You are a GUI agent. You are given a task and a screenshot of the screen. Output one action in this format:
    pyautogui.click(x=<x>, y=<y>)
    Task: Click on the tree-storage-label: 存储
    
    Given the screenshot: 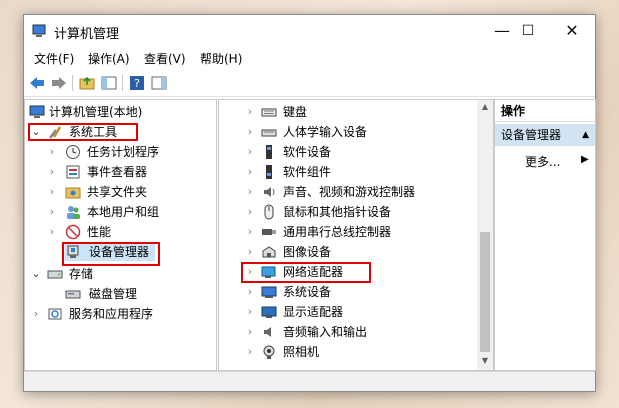 What is the action you would take?
    pyautogui.click(x=81, y=274)
    